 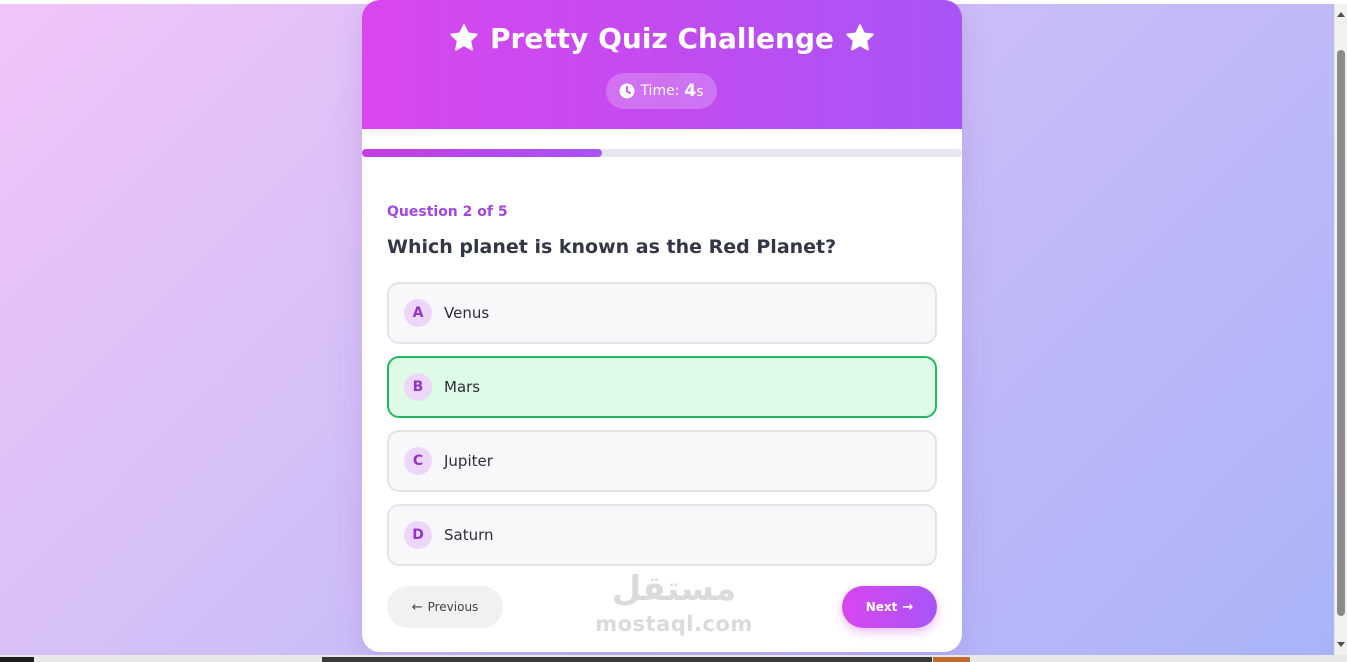 I want to click on option-label: Venus, so click(x=467, y=313).